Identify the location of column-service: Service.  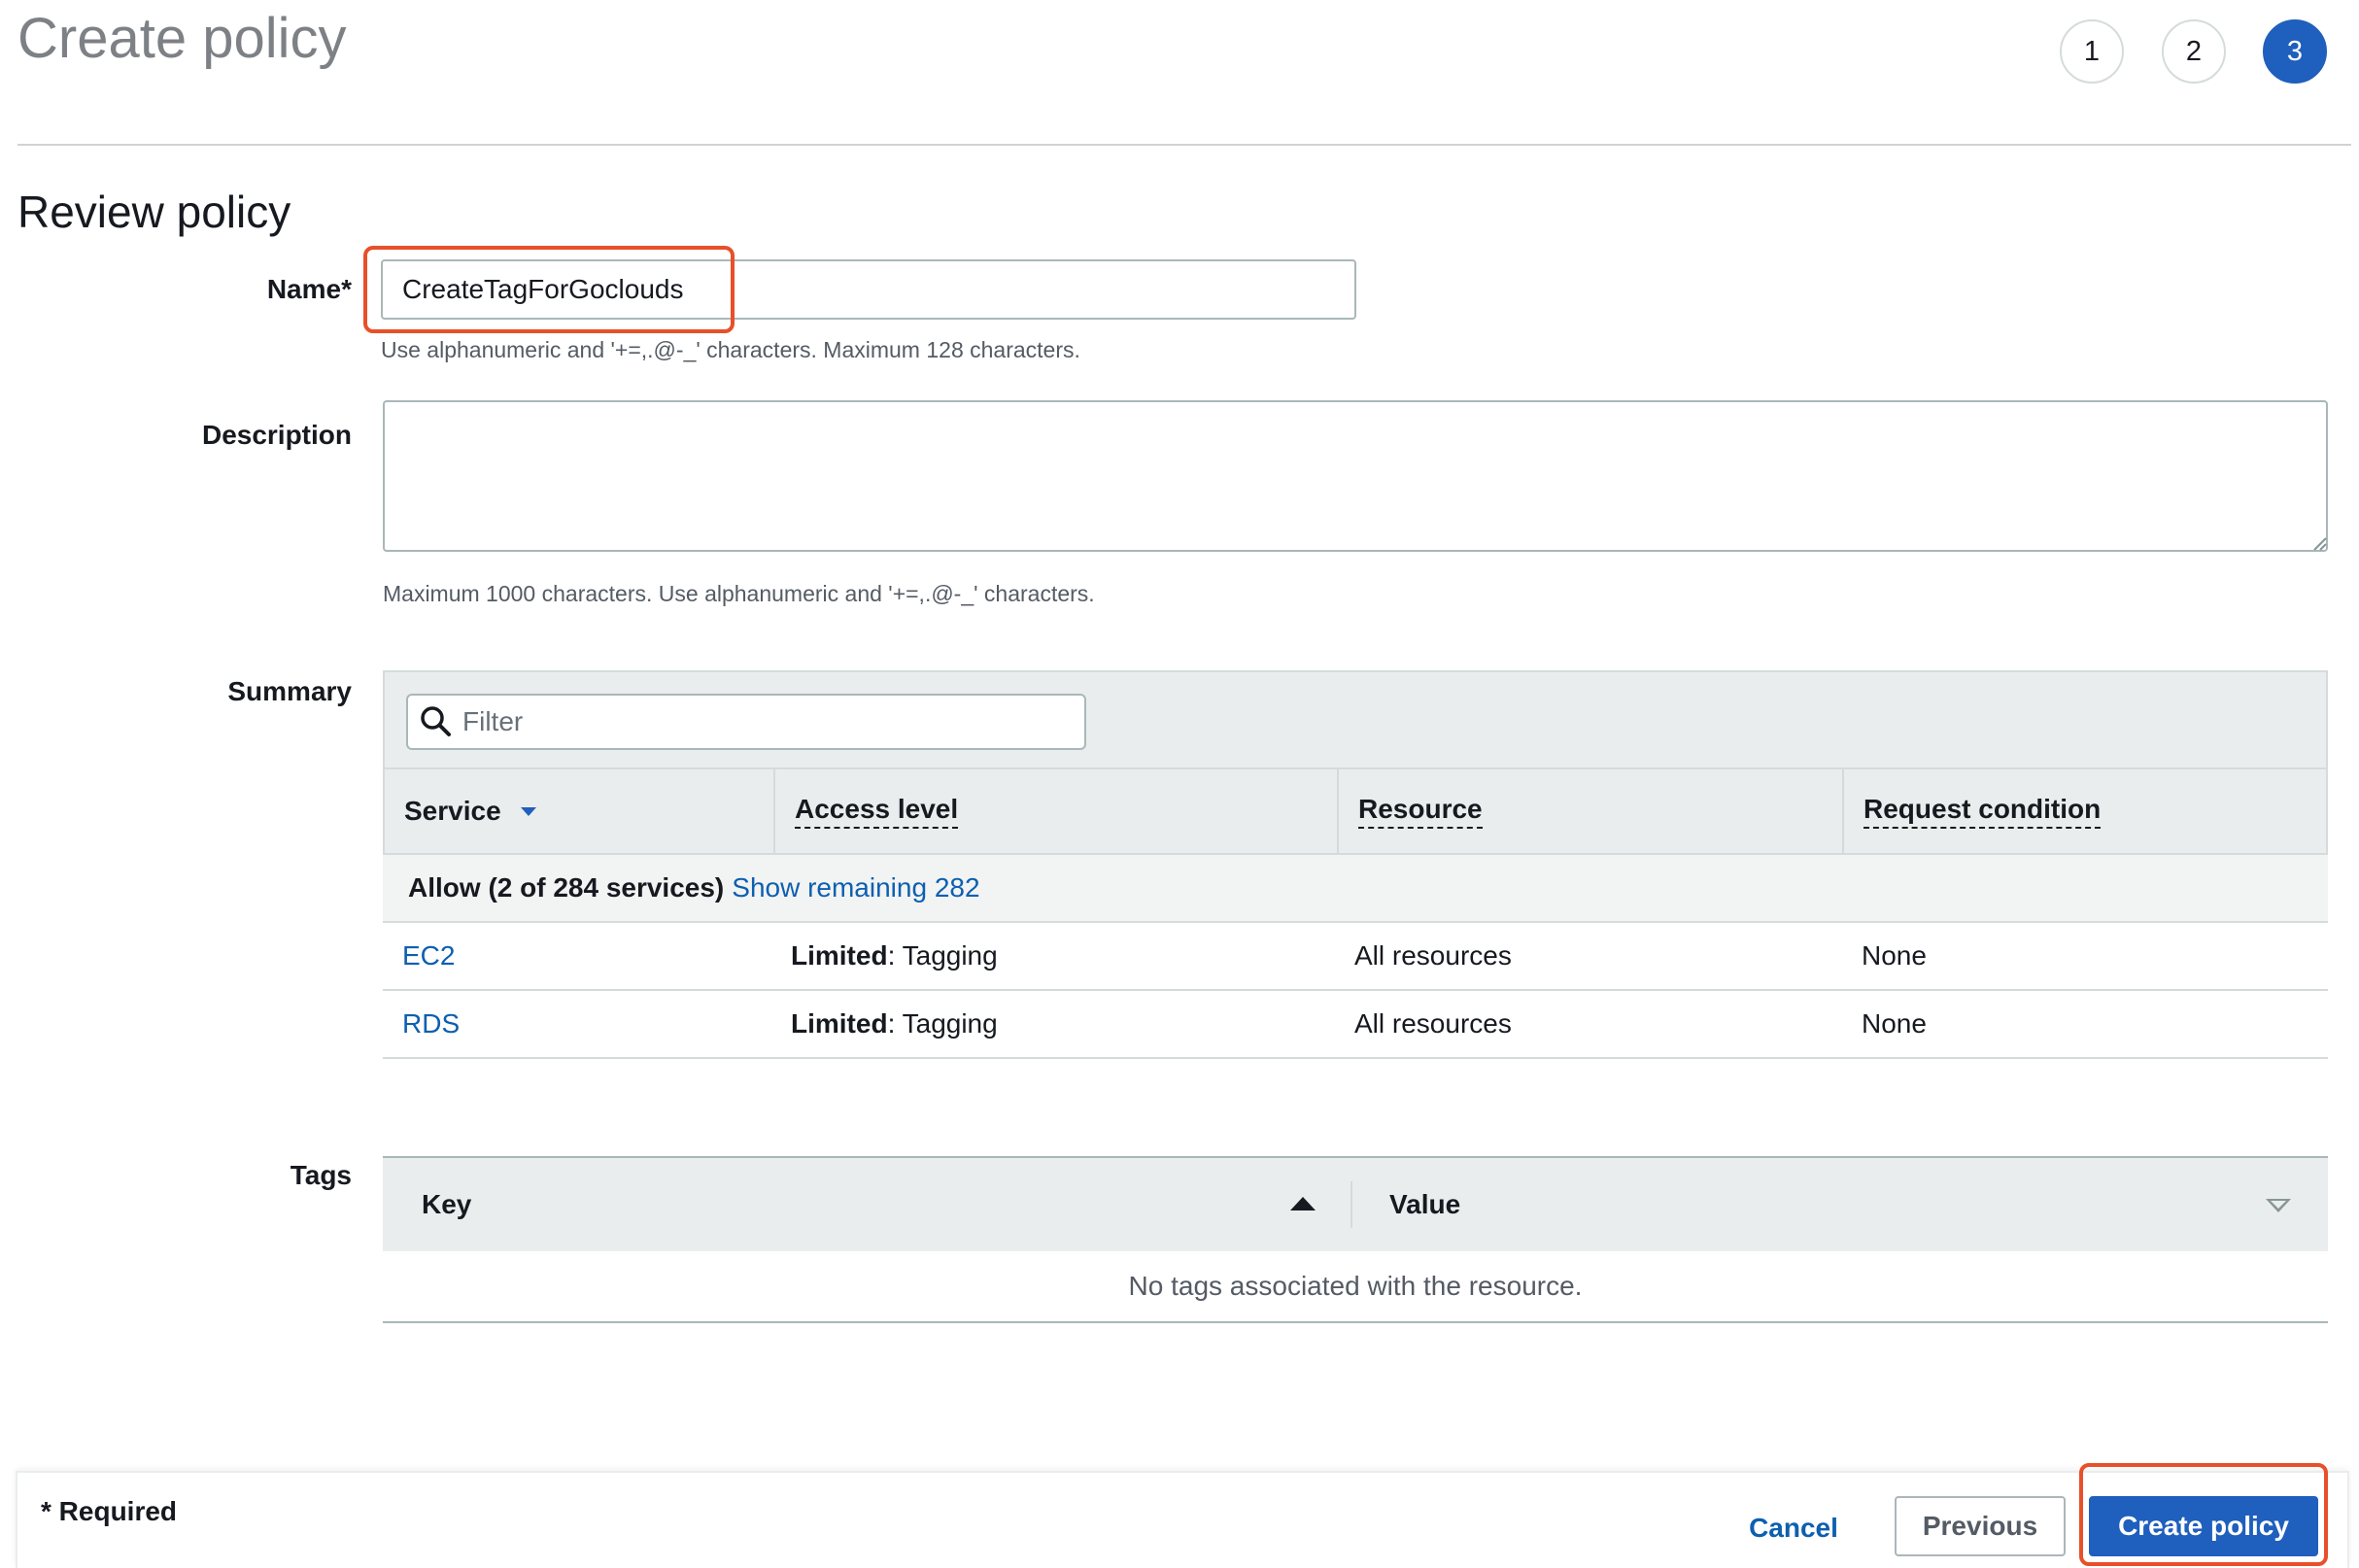
(579, 811).